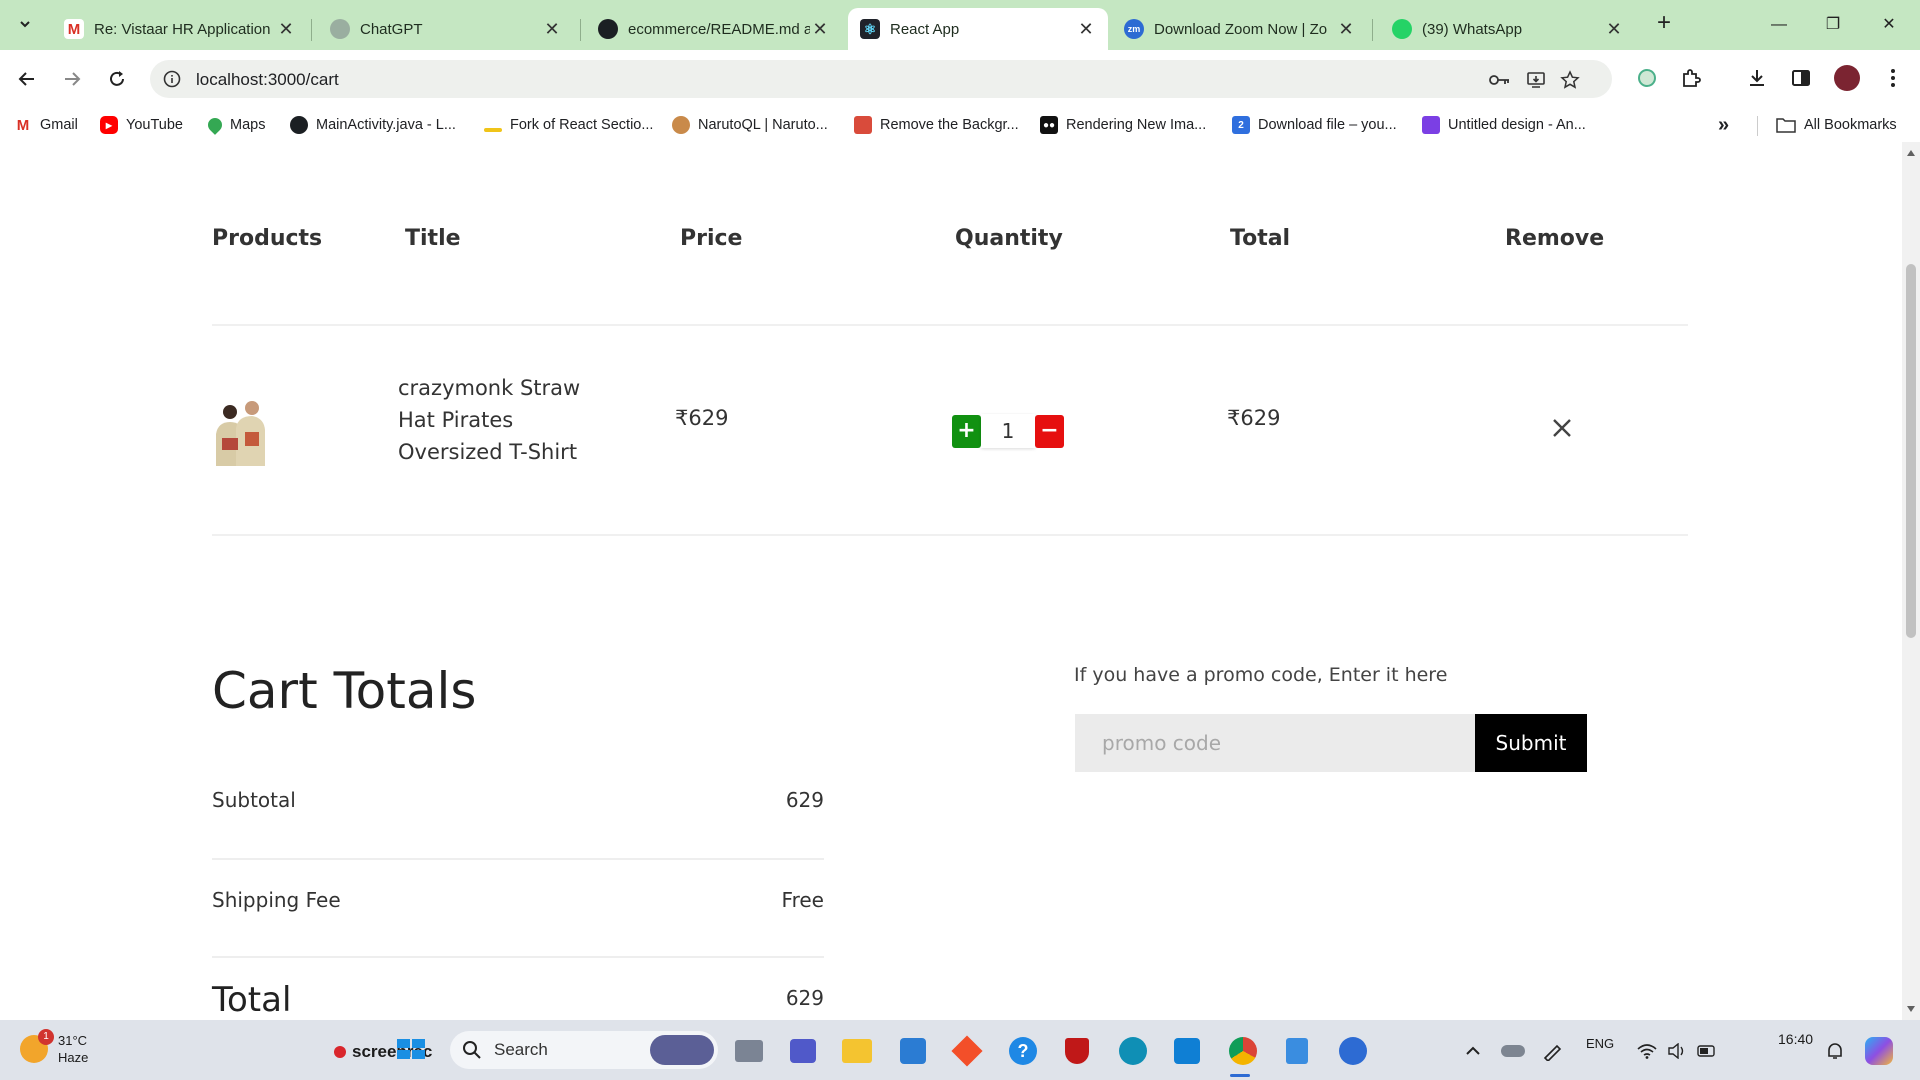 The height and width of the screenshot is (1080, 1920). What do you see at coordinates (248, 125) in the screenshot?
I see `bookmark-label: Maps` at bounding box center [248, 125].